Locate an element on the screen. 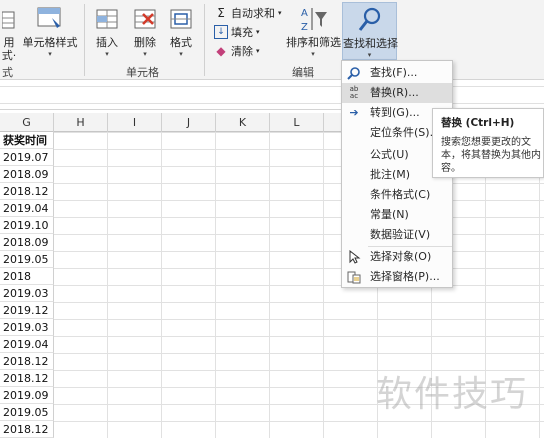  cells-group-label: 单元格 is located at coordinates (142, 72).